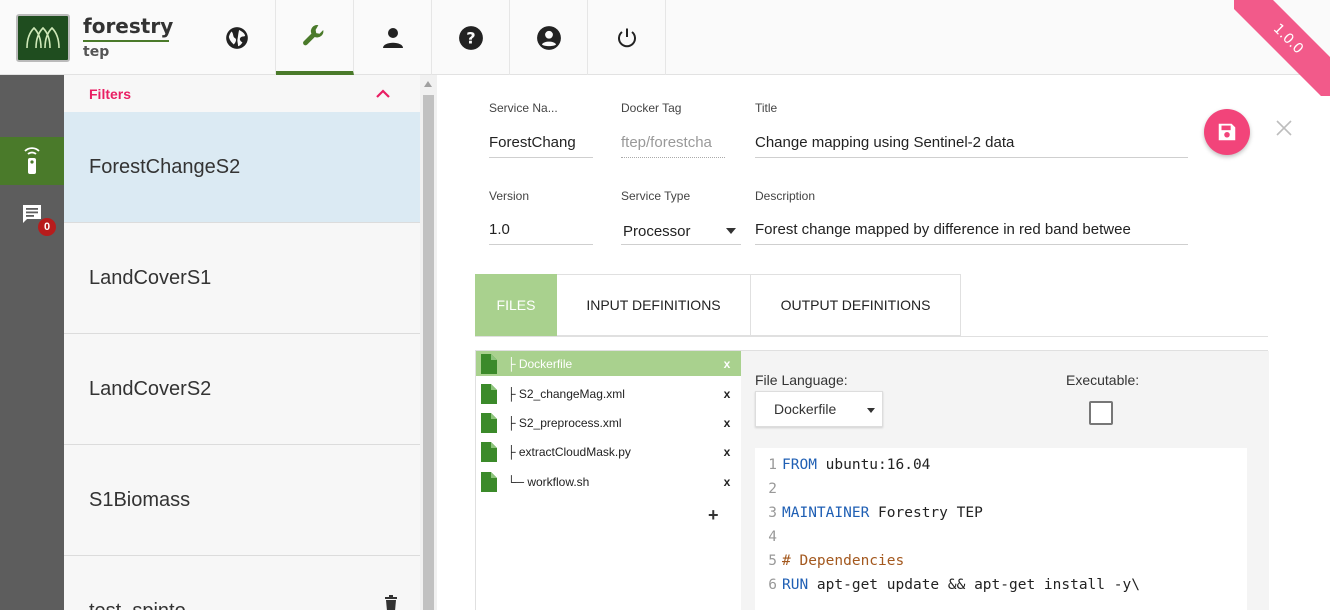 The height and width of the screenshot is (610, 1330). I want to click on version-field-label: Version, so click(509, 196).